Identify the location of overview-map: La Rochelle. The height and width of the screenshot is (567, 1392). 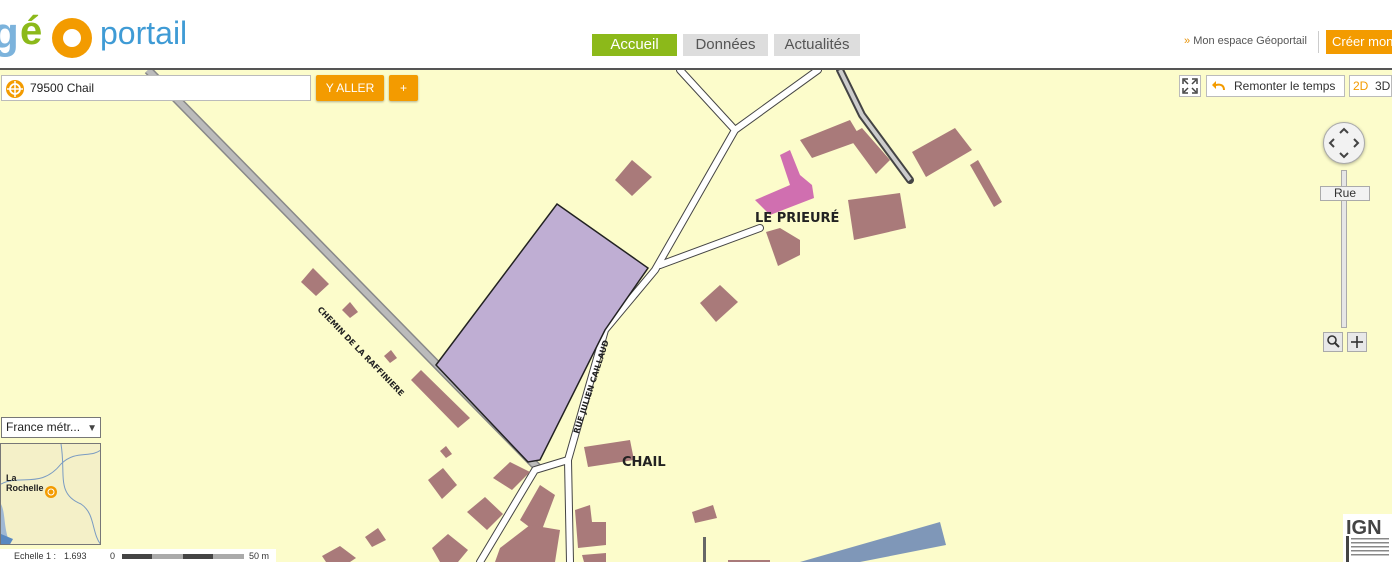
(50, 494).